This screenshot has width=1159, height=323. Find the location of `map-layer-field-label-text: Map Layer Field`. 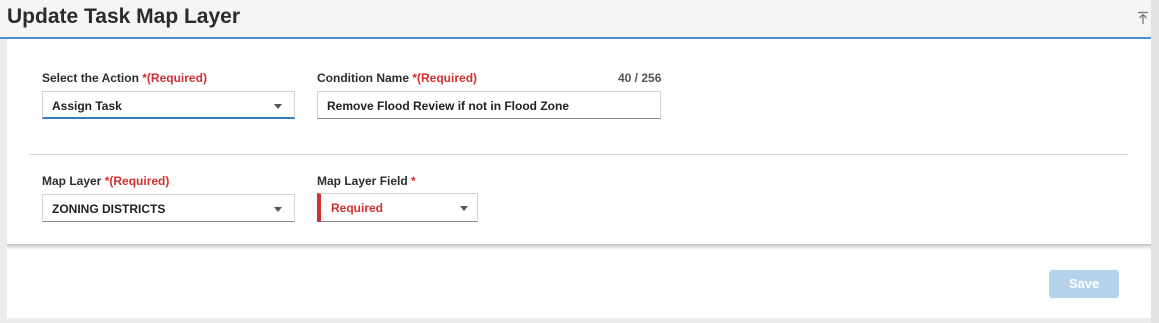

map-layer-field-label-text: Map Layer Field is located at coordinates (362, 181).